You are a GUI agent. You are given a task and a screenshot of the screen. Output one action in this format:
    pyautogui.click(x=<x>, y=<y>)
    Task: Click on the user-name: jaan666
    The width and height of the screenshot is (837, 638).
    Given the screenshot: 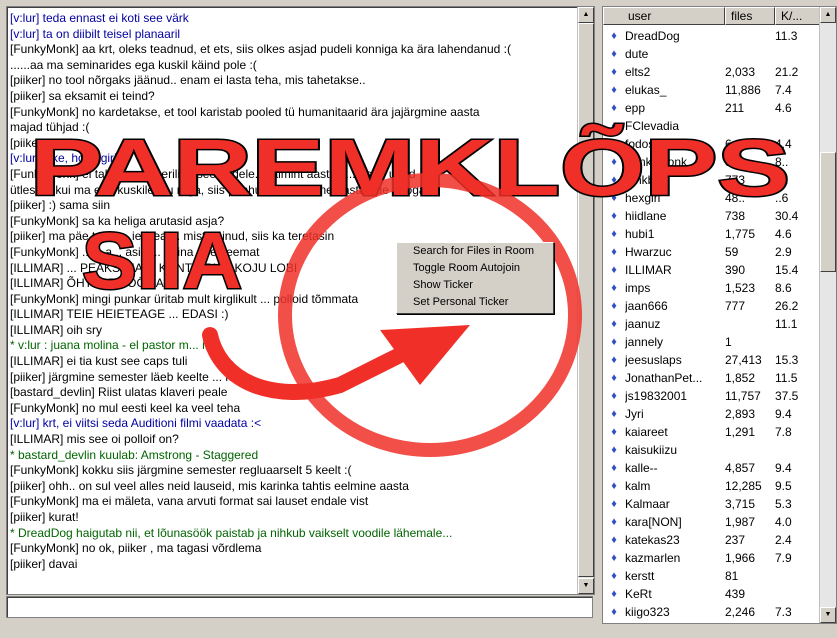 What is the action you would take?
    pyautogui.click(x=646, y=306)
    